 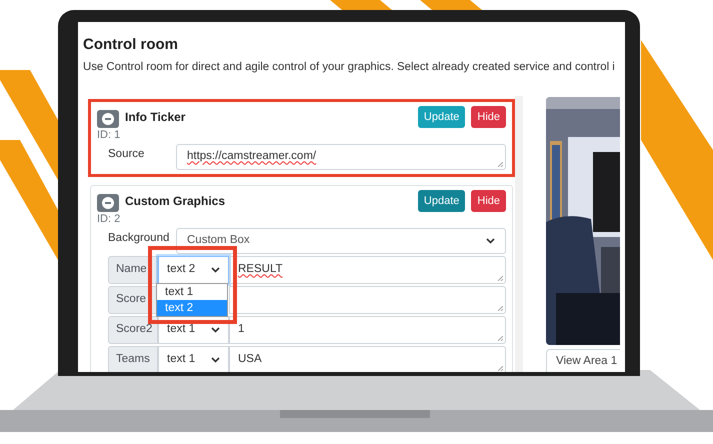 What do you see at coordinates (155, 117) in the screenshot?
I see `service-title: Info Ticker` at bounding box center [155, 117].